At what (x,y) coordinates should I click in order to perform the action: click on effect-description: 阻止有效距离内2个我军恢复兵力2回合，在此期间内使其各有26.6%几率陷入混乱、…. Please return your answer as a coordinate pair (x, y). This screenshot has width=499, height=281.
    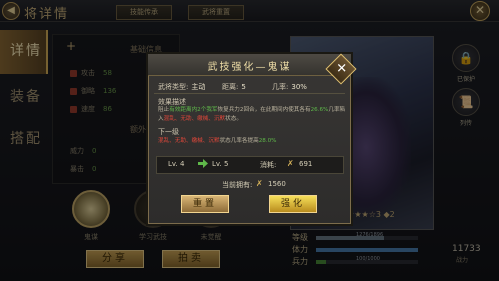
    Looking at the image, I should click on (252, 115).